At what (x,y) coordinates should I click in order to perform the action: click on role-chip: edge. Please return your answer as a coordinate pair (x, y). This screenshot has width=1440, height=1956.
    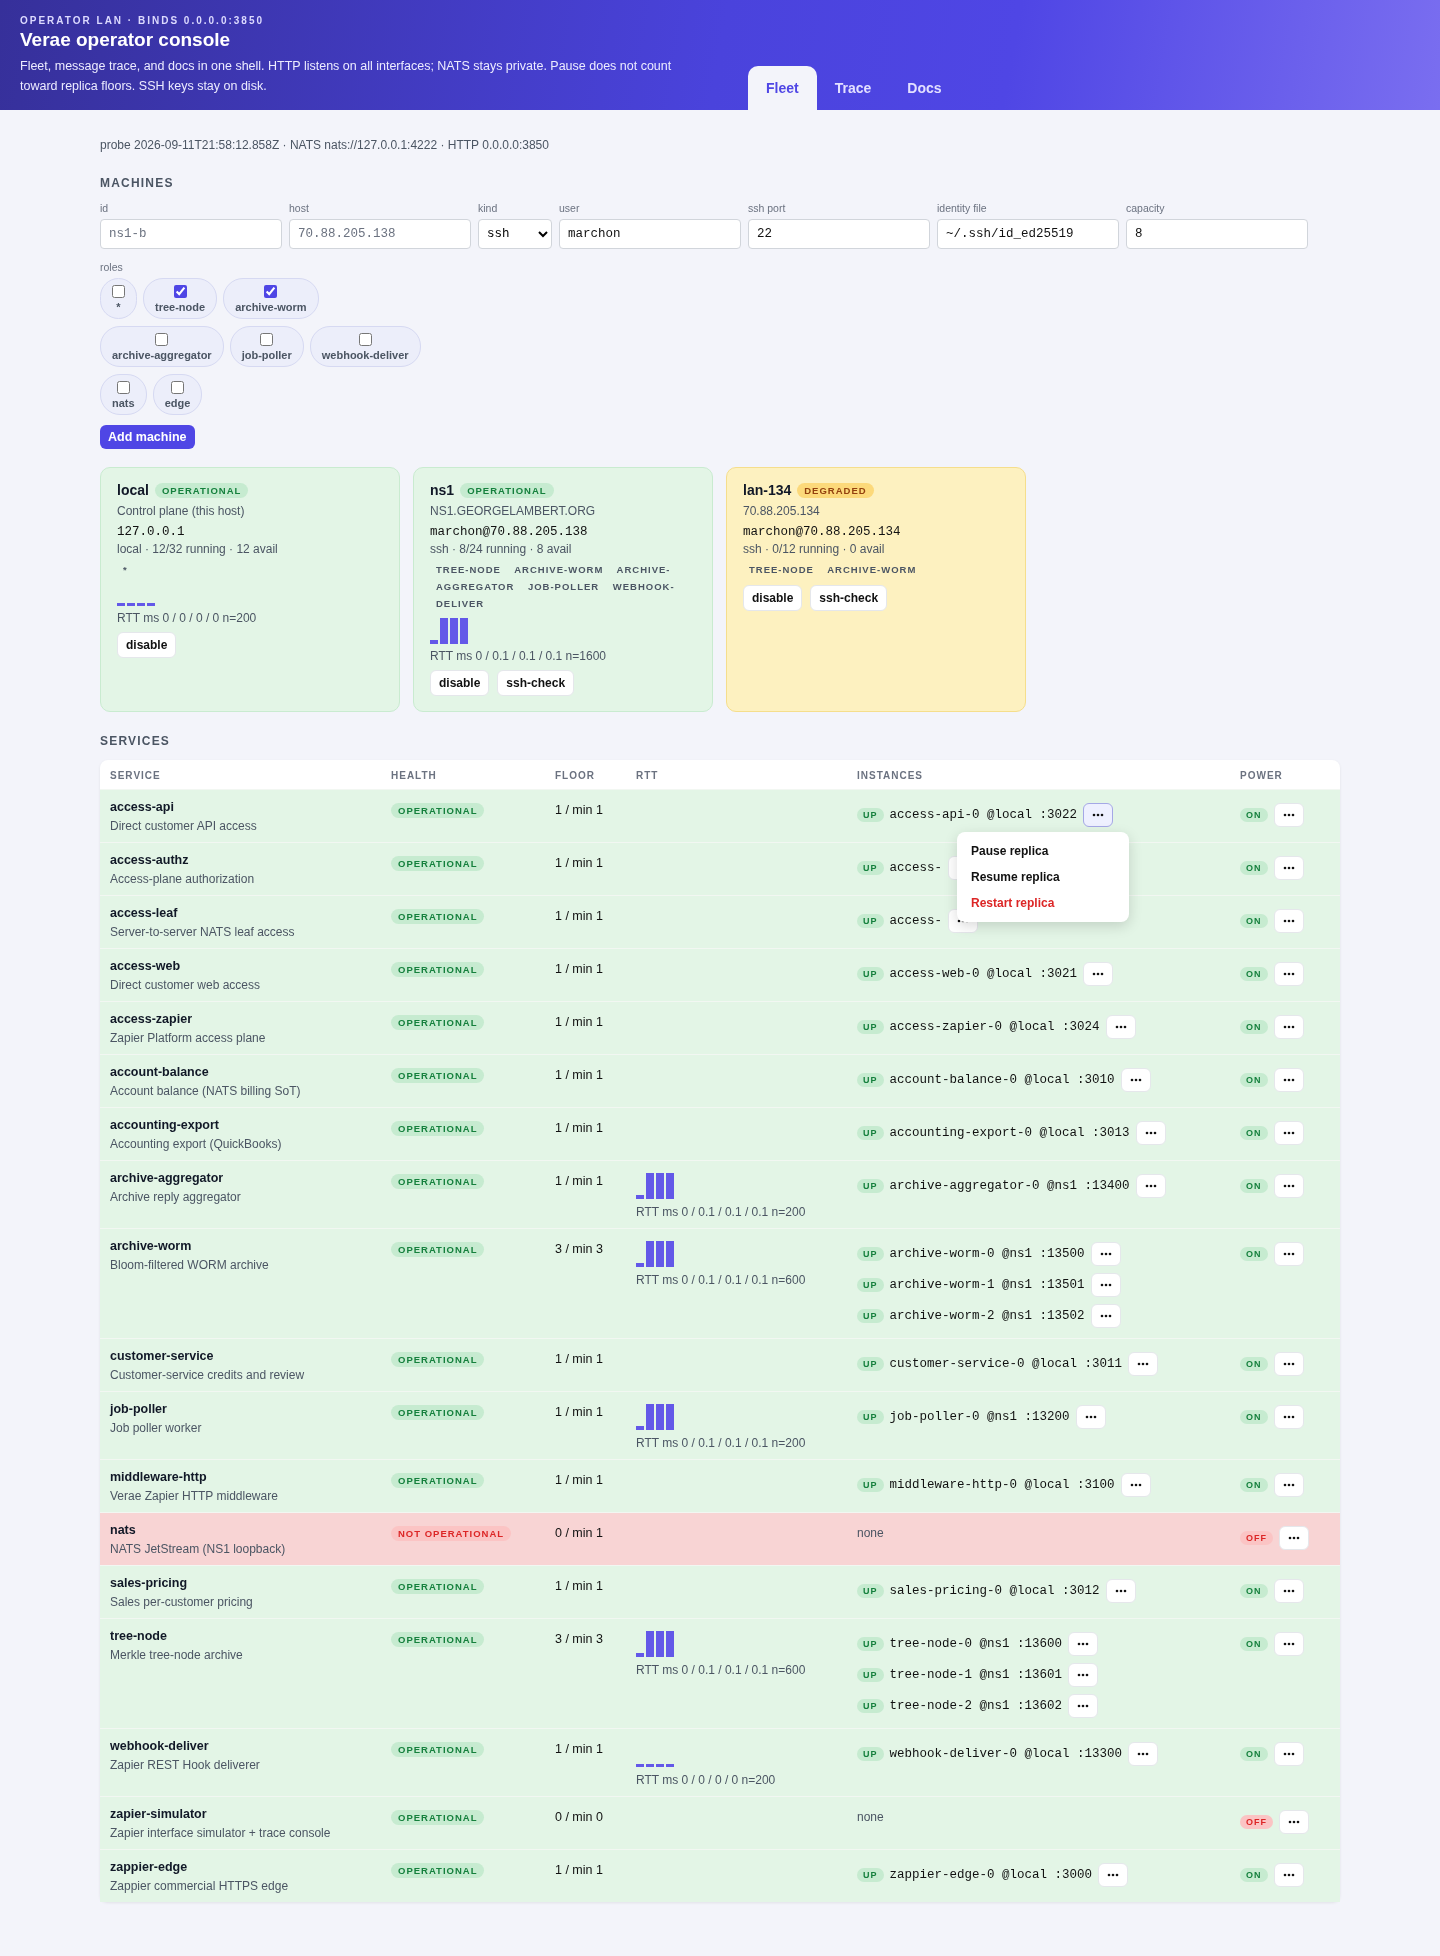
    Looking at the image, I should click on (177, 394).